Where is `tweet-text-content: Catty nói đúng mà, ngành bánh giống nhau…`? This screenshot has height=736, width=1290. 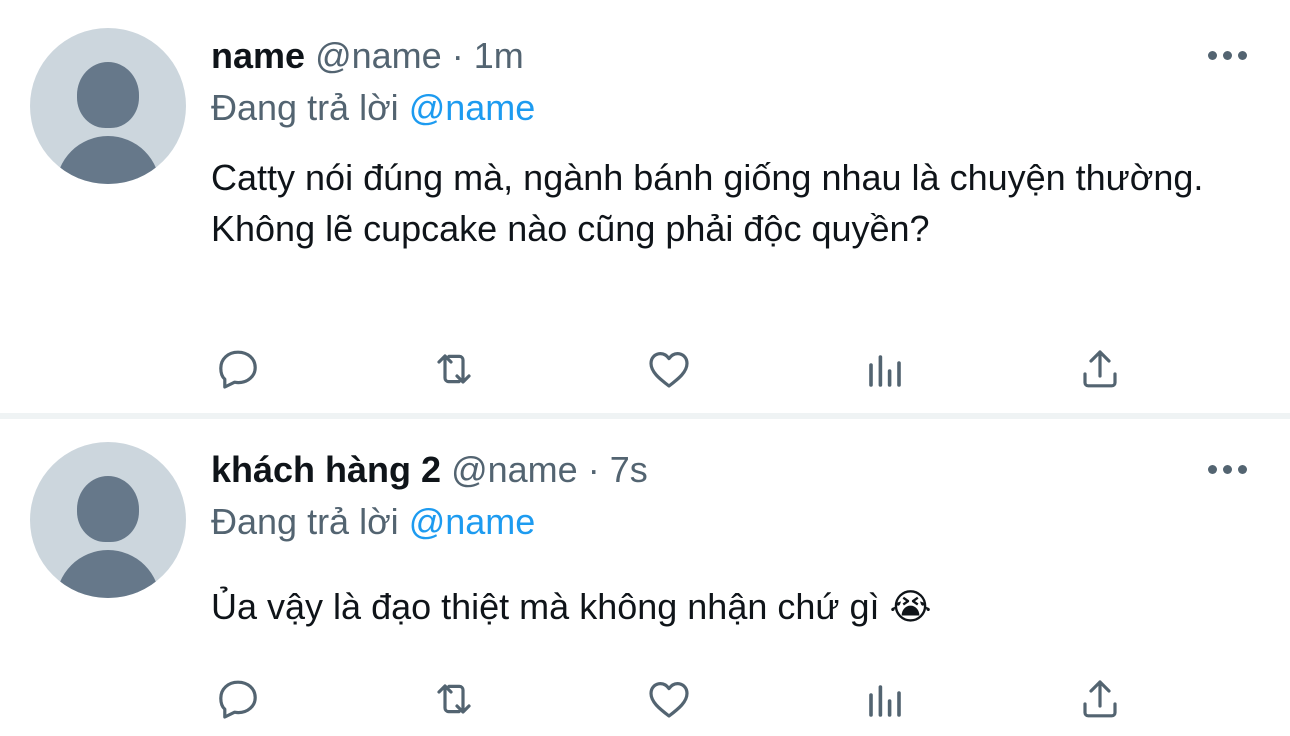
tweet-text-content: Catty nói đúng mà, ngành bánh giống nhau… is located at coordinates (707, 203).